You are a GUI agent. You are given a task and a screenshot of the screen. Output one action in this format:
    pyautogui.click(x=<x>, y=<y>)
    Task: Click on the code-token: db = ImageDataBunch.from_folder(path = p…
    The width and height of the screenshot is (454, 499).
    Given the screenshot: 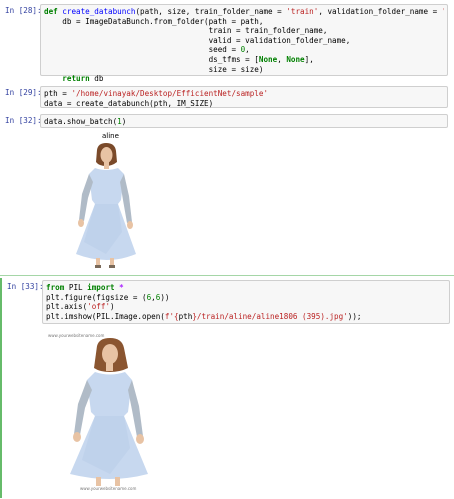 What is the action you would take?
    pyautogui.click(x=154, y=21)
    